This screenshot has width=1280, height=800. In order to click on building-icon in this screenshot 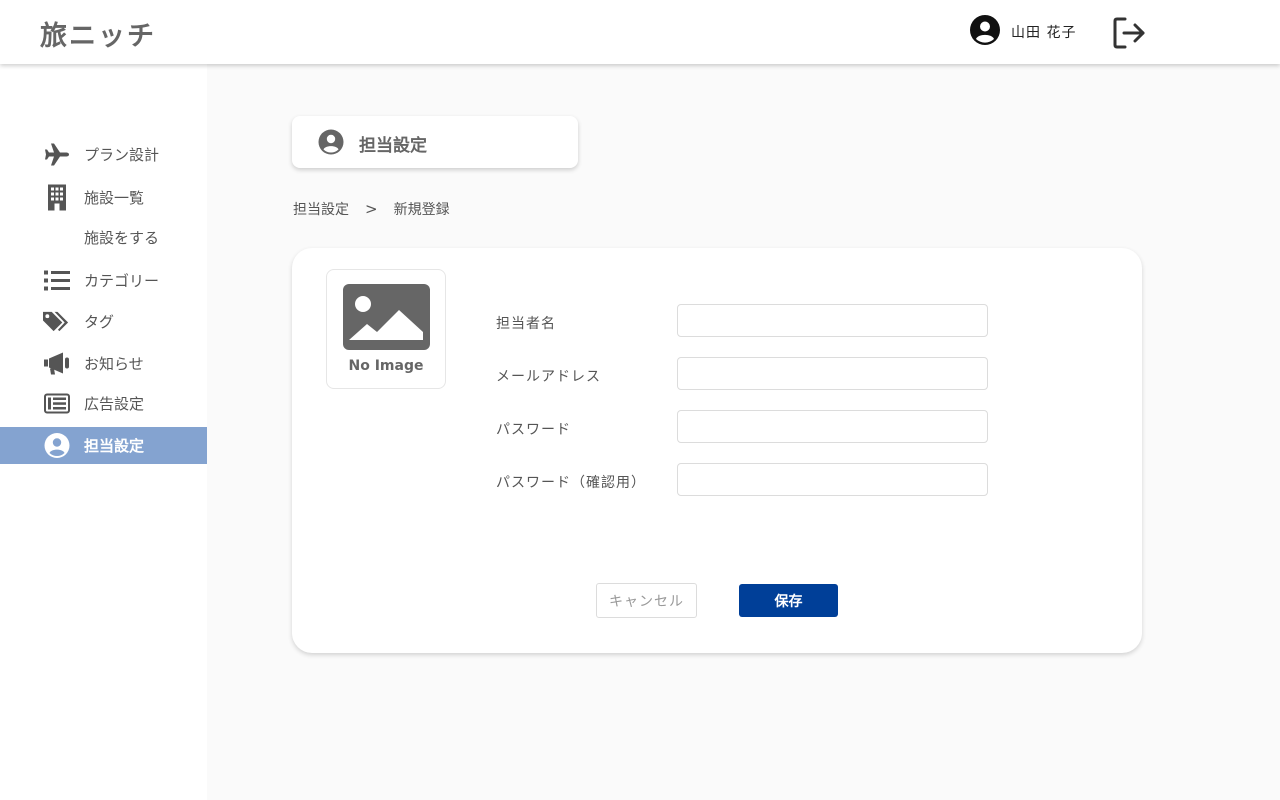, I will do `click(56, 197)`.